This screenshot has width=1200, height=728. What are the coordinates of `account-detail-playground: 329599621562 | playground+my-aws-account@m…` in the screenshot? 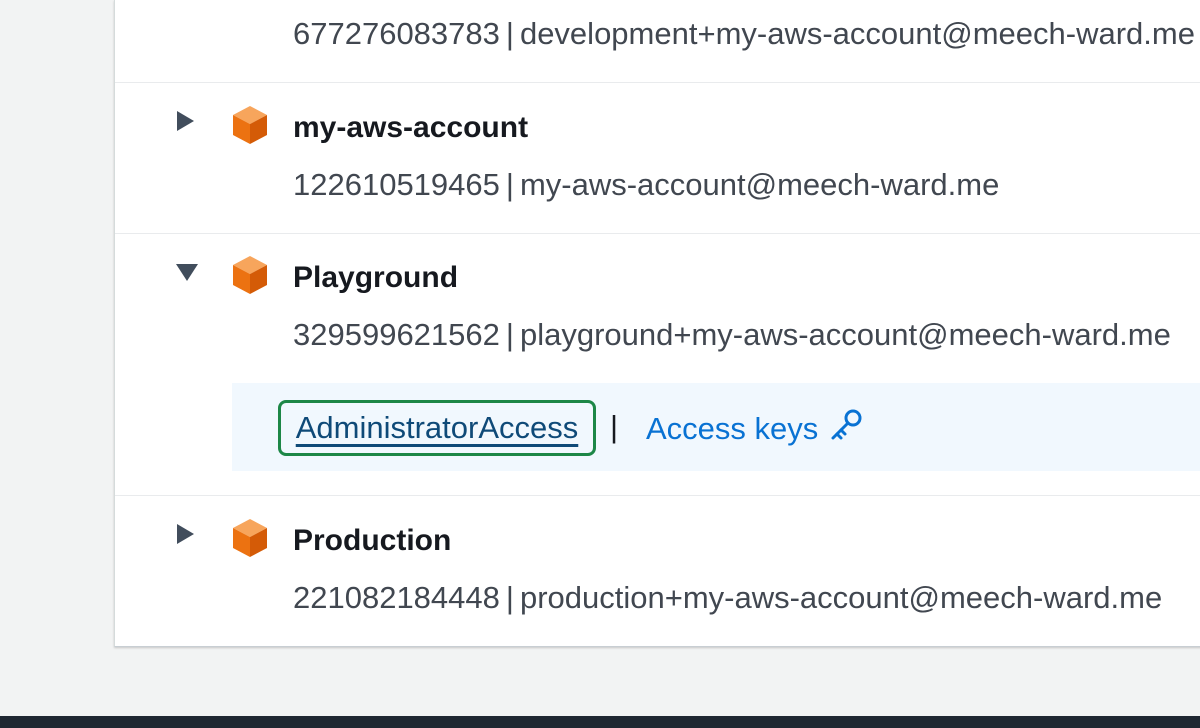 It's located at (732, 335).